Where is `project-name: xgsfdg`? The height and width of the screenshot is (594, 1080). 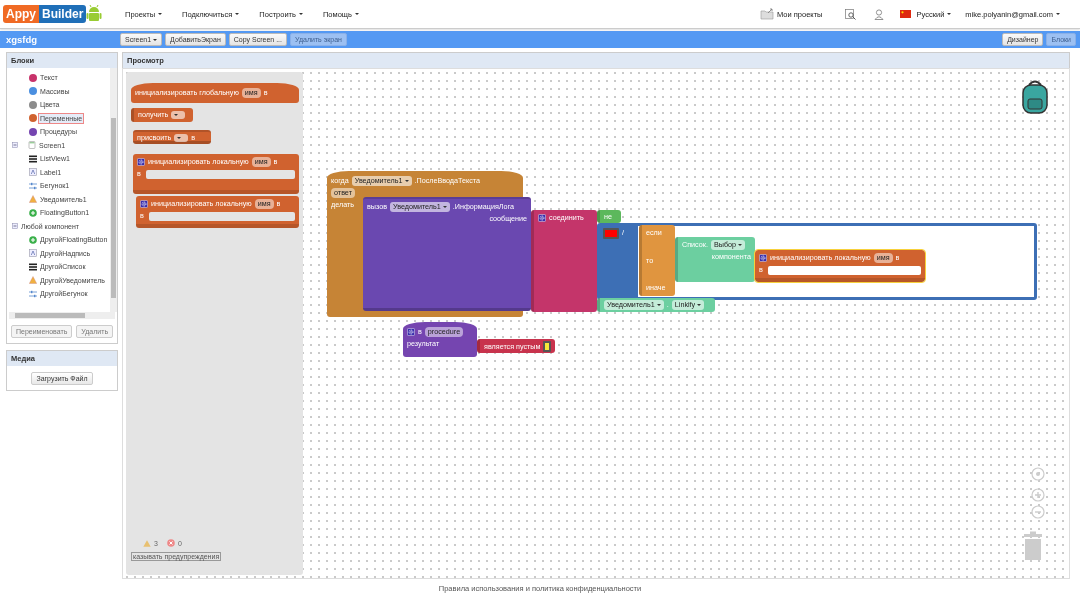 project-name: xgsfdg is located at coordinates (22, 39).